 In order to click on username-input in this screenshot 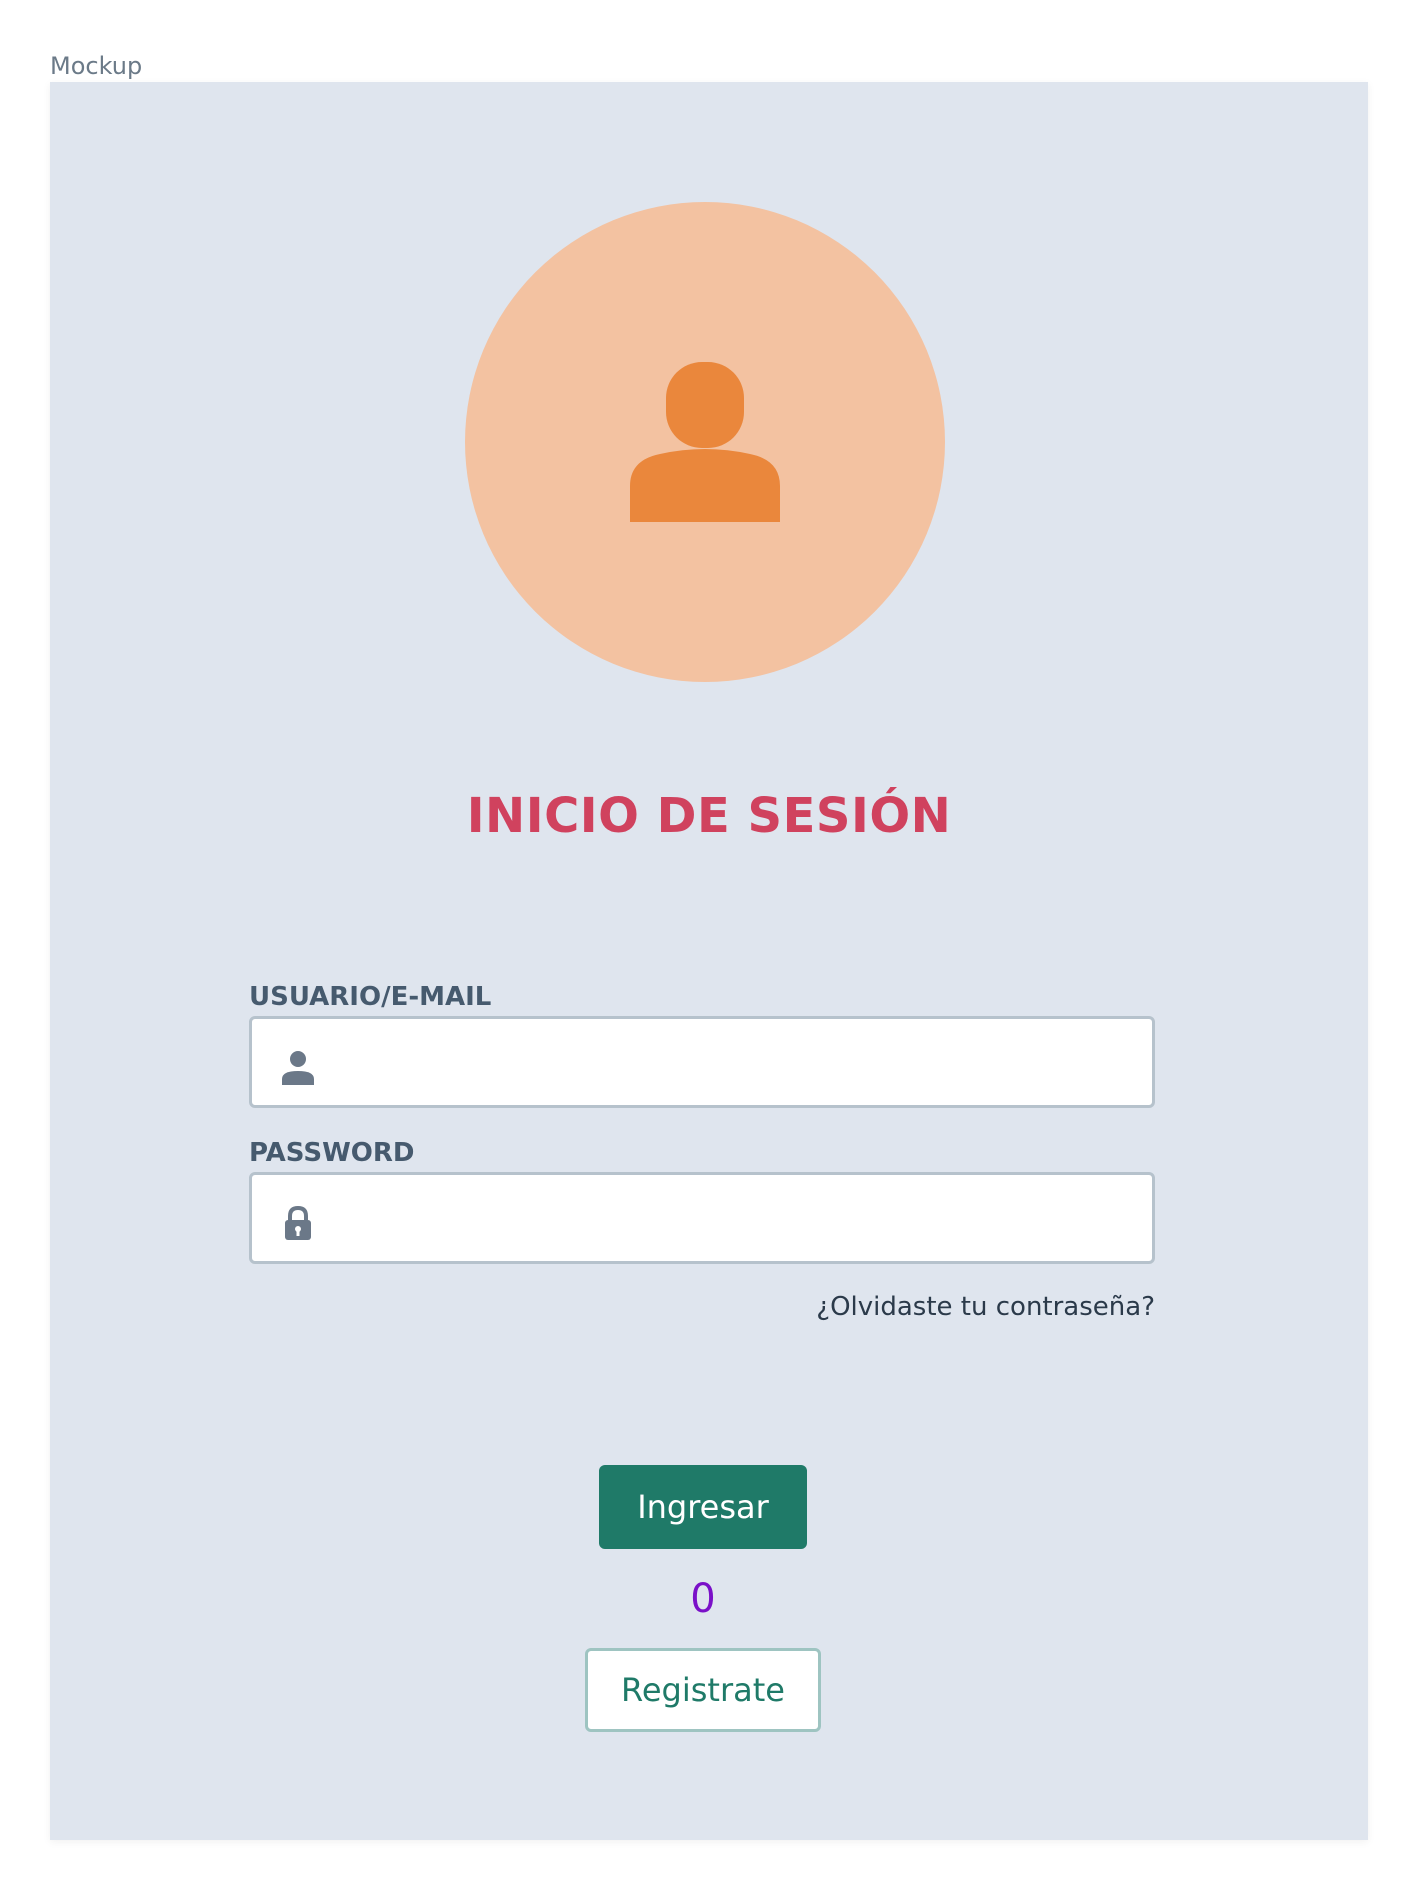, I will do `click(739, 1063)`.